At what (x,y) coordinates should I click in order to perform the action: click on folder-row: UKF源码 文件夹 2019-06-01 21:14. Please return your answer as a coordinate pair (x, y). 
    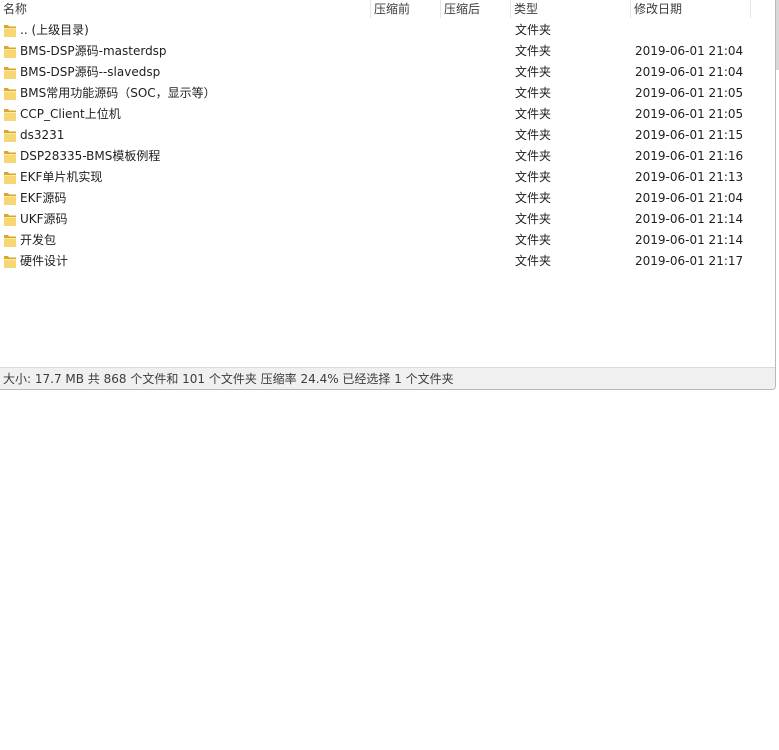
    Looking at the image, I should click on (387, 219).